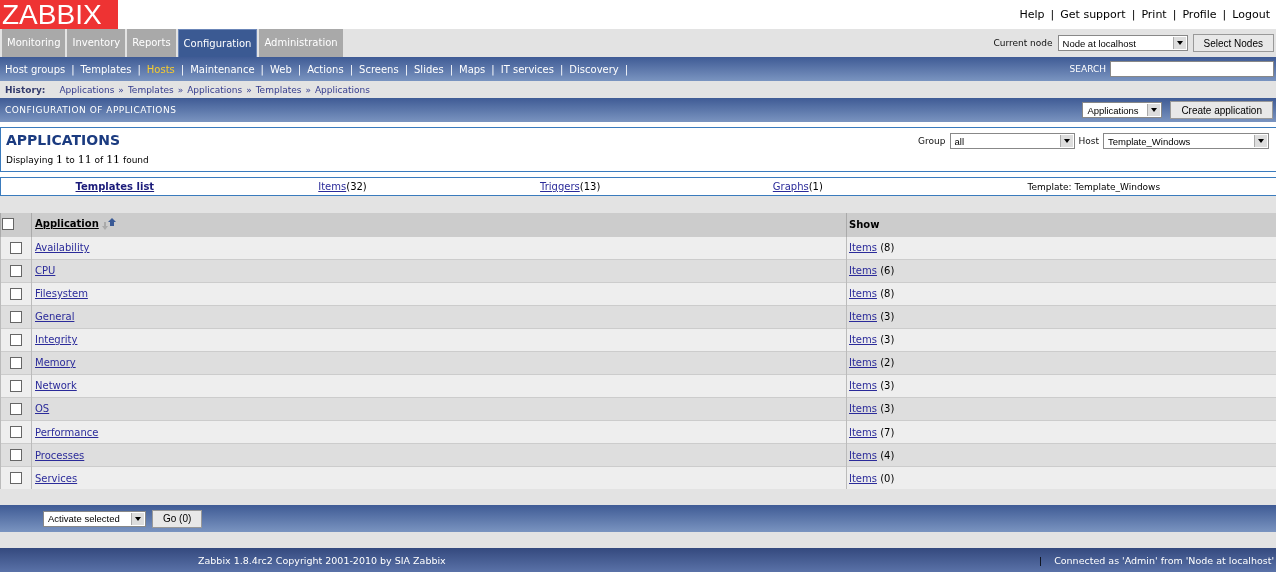 The width and height of the screenshot is (1276, 572). Describe the element at coordinates (1186, 141) in the screenshot. I see `host-select: Template_Windows` at that location.